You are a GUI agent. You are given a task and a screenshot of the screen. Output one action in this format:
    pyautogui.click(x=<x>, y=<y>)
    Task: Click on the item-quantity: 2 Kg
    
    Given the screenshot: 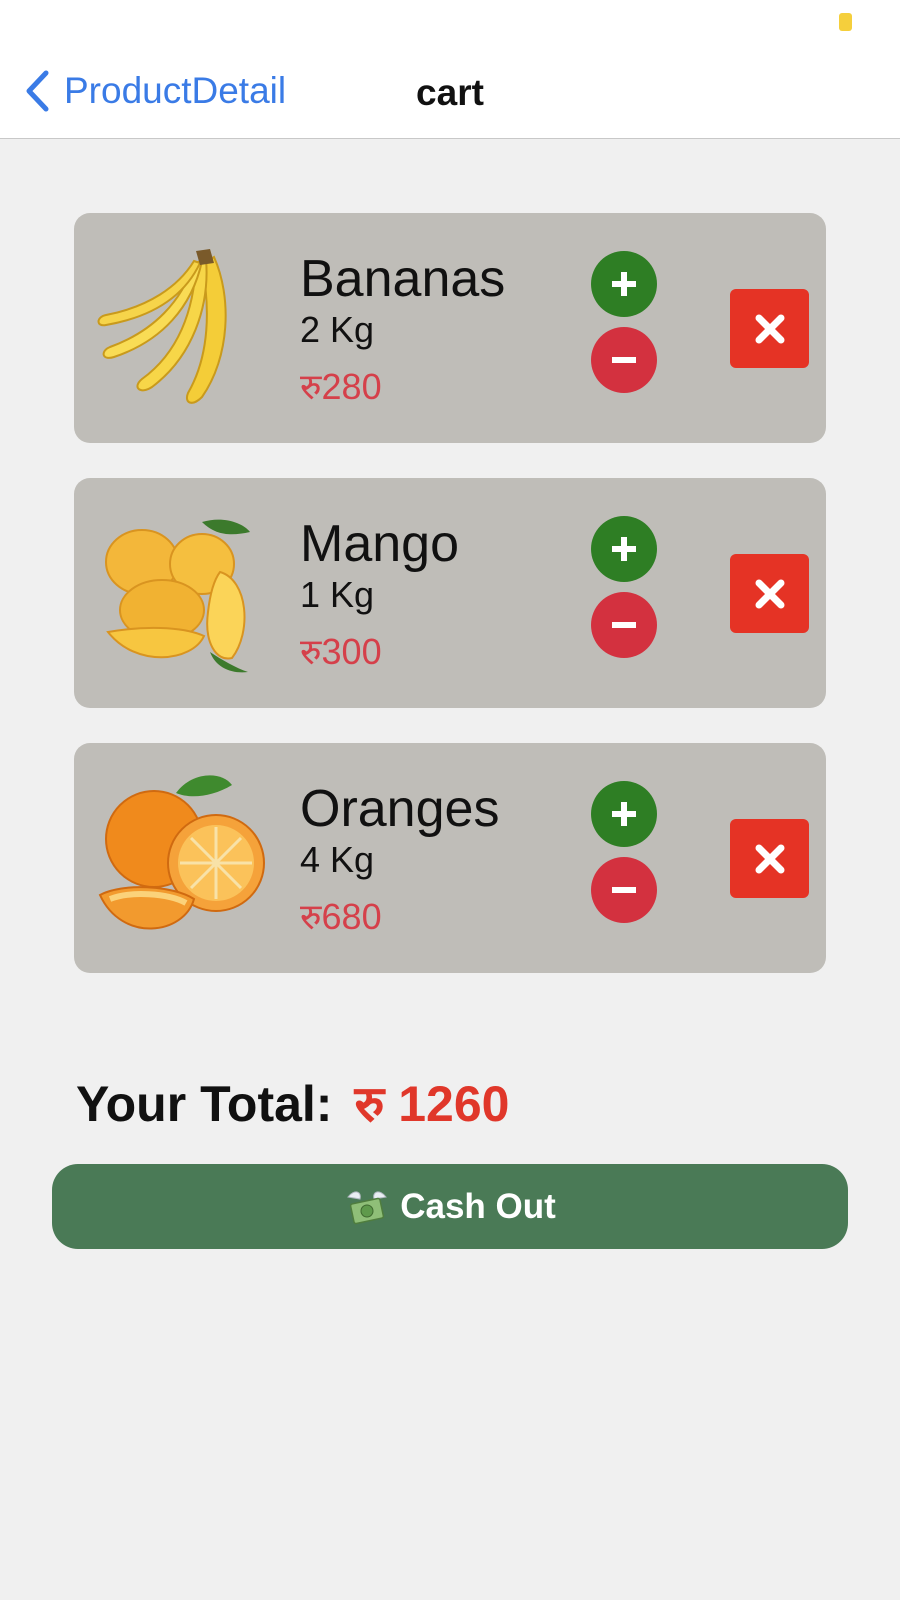 What is the action you would take?
    pyautogui.click(x=337, y=329)
    